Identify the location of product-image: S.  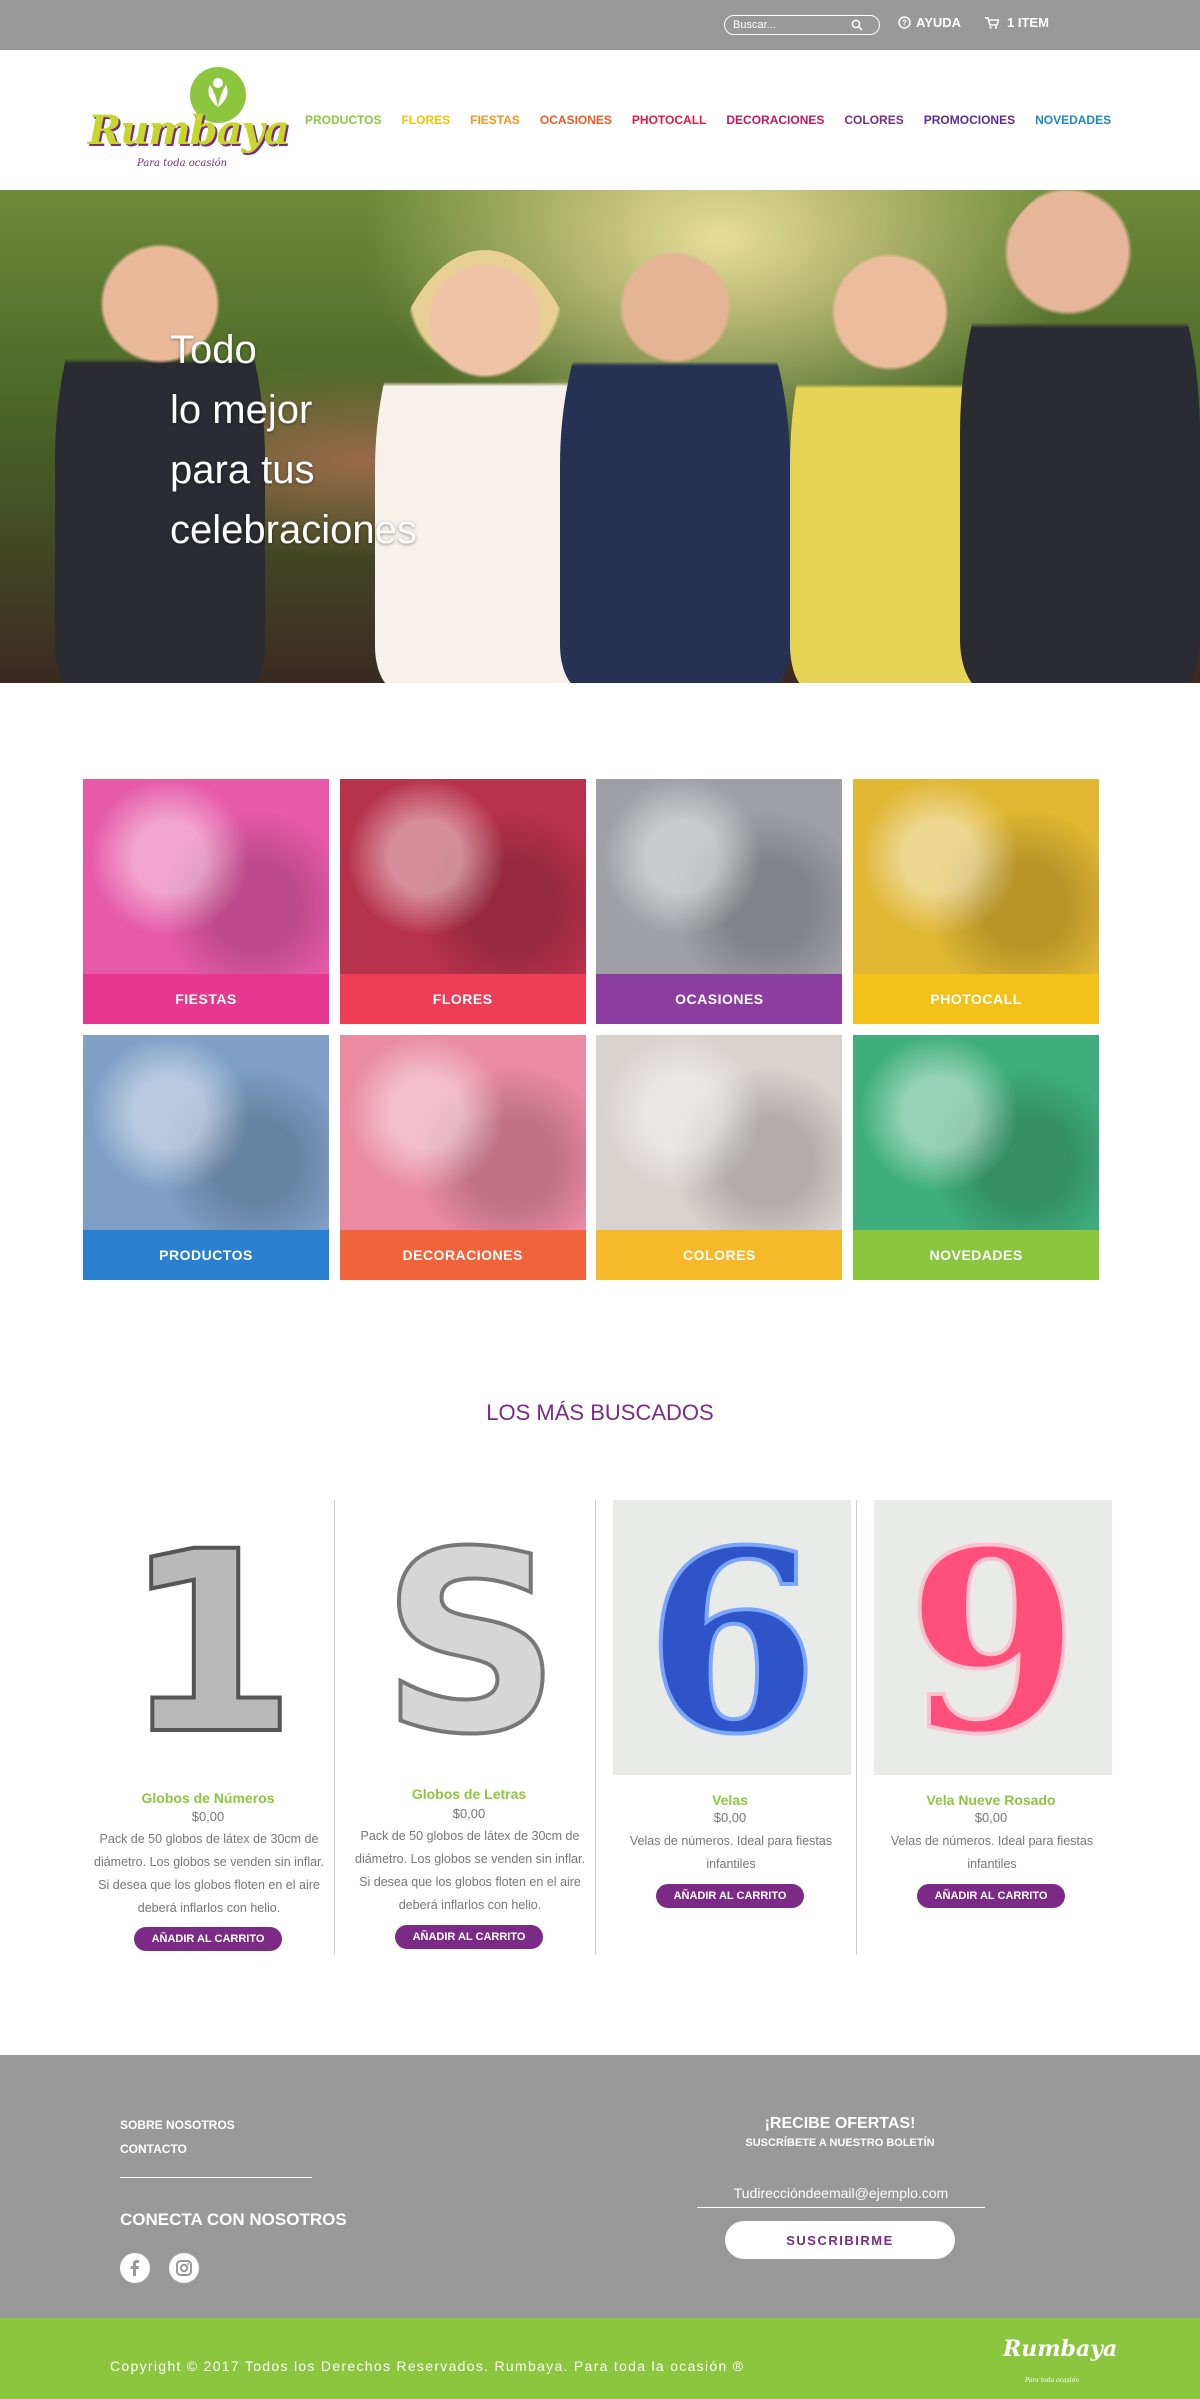
(471, 1643).